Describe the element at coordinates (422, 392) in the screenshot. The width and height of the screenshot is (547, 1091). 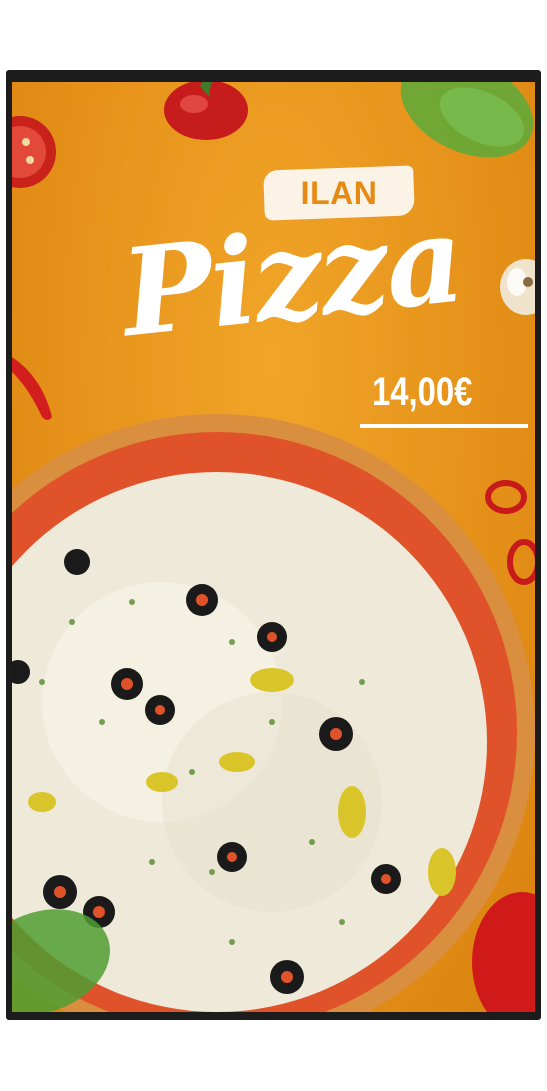
I see `price-label: 14,00€` at that location.